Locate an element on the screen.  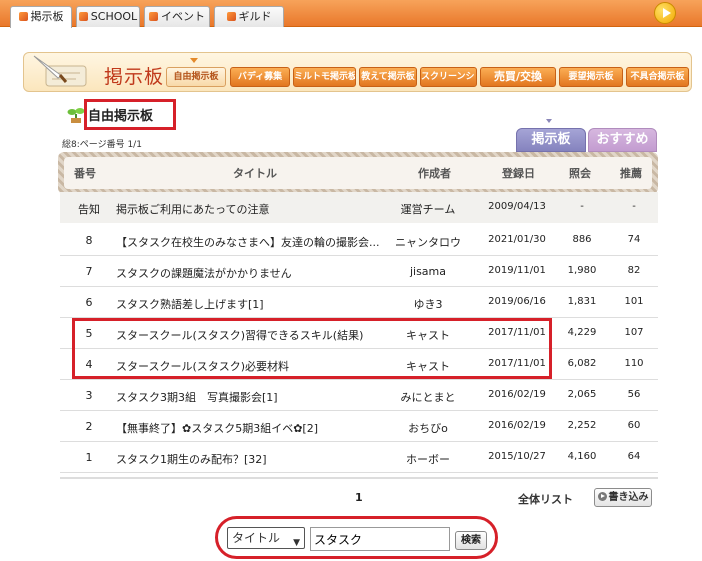
search-field-select: タイトル ▼ is located at coordinates (266, 538).